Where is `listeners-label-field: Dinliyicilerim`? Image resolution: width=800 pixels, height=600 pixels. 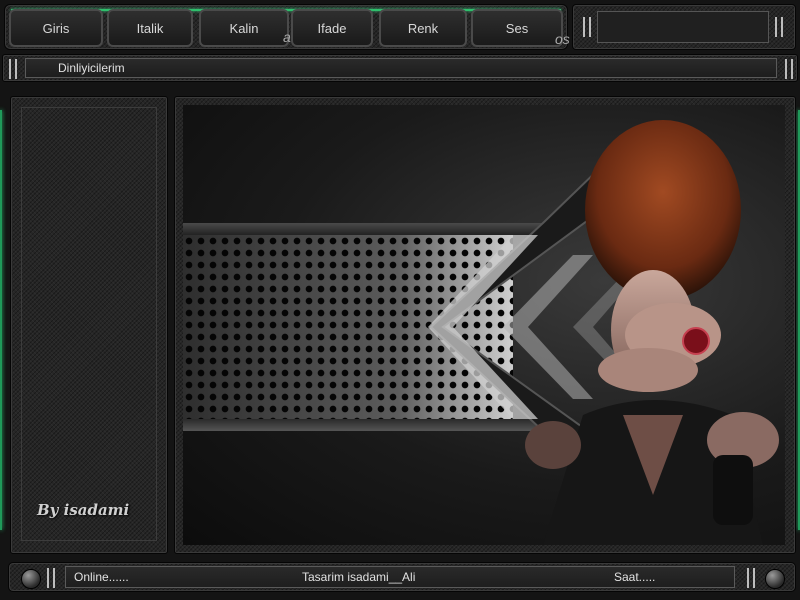
listeners-label-field: Dinliyicilerim is located at coordinates (401, 68).